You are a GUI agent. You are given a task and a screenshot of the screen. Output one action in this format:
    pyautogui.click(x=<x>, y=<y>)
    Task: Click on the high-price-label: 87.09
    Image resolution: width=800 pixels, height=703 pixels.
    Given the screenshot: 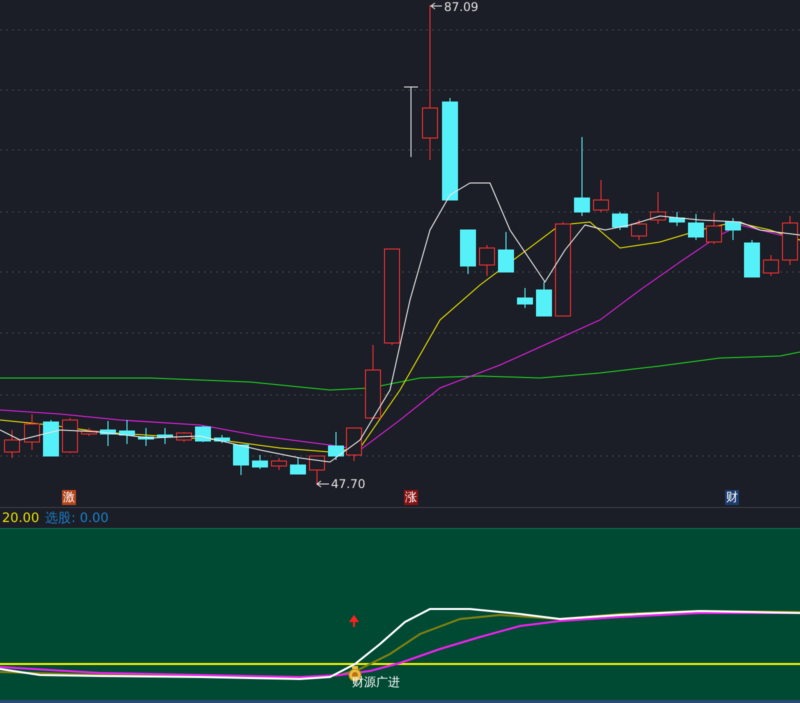 What is the action you would take?
    pyautogui.click(x=461, y=7)
    